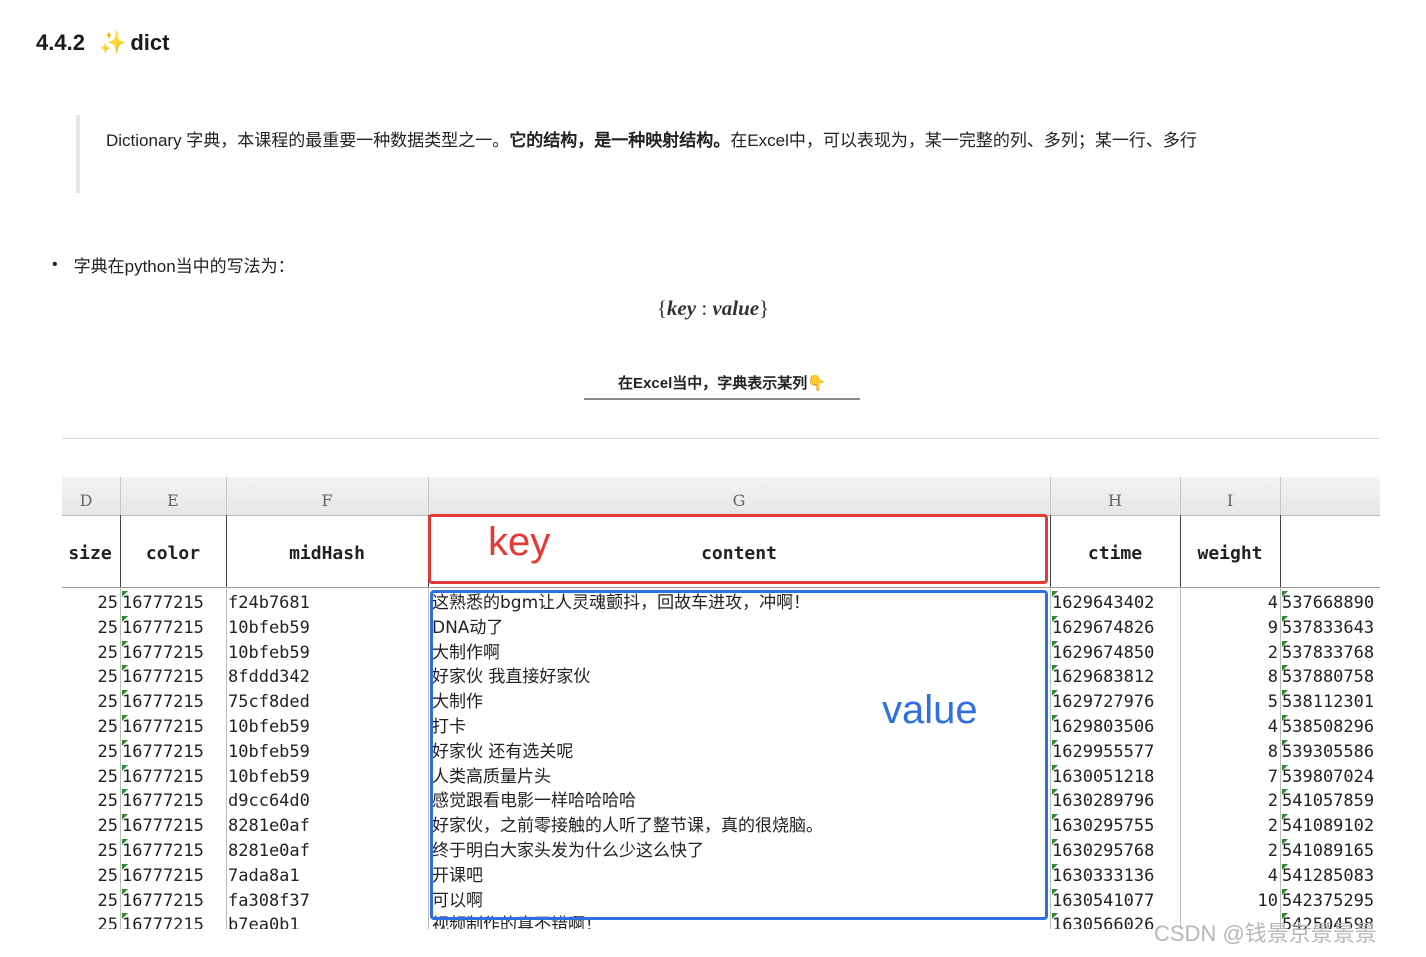  I want to click on cell-midhash: 8fddd342, so click(269, 677).